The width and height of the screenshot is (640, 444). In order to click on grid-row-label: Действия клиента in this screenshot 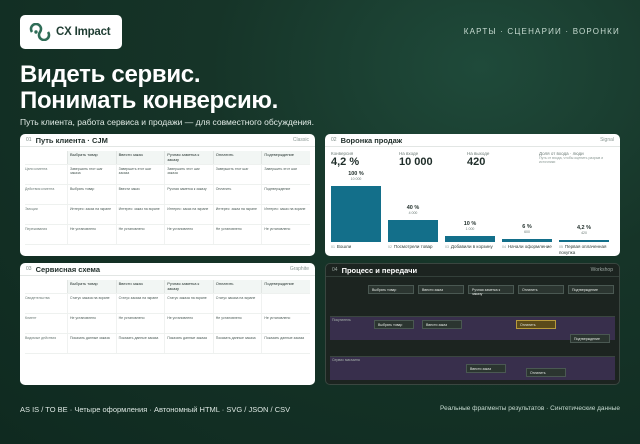, I will do `click(40, 189)`.